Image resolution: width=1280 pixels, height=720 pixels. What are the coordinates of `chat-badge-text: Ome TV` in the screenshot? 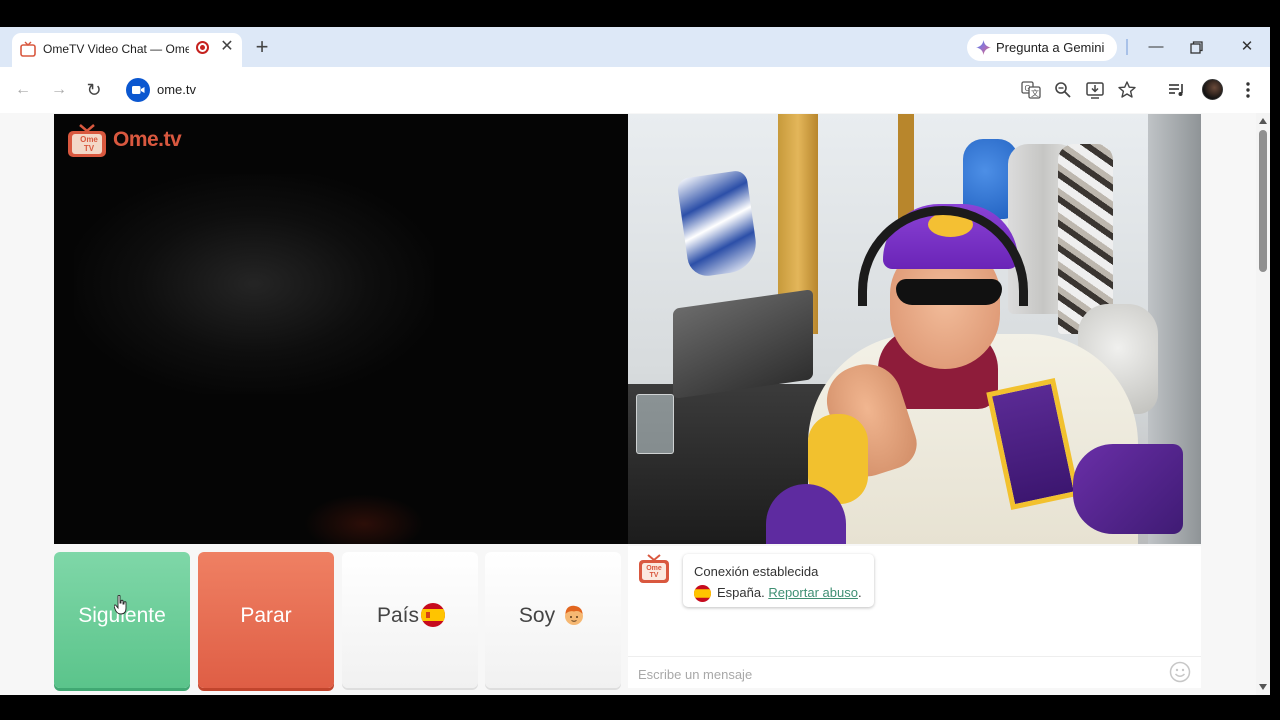 It's located at (654, 572).